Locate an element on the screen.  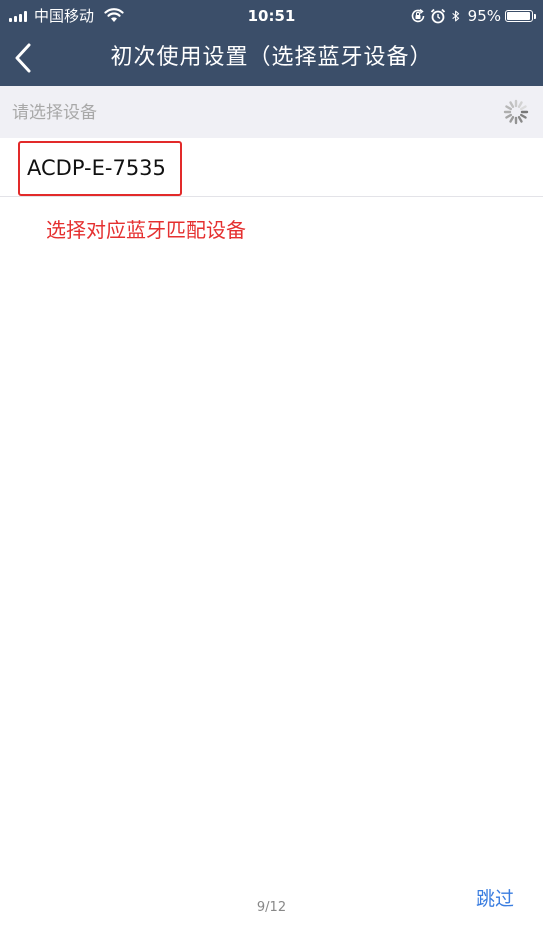
battery-icon is located at coordinates (520, 16).